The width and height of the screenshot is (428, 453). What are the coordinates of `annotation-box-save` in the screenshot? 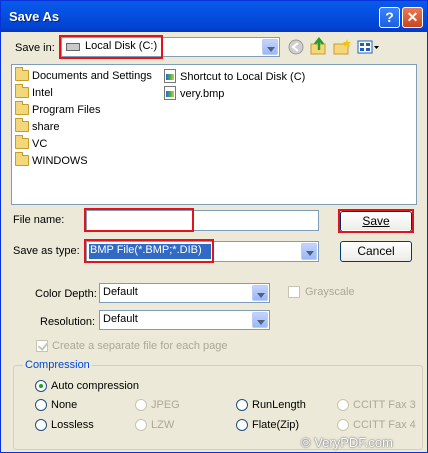 It's located at (376, 221).